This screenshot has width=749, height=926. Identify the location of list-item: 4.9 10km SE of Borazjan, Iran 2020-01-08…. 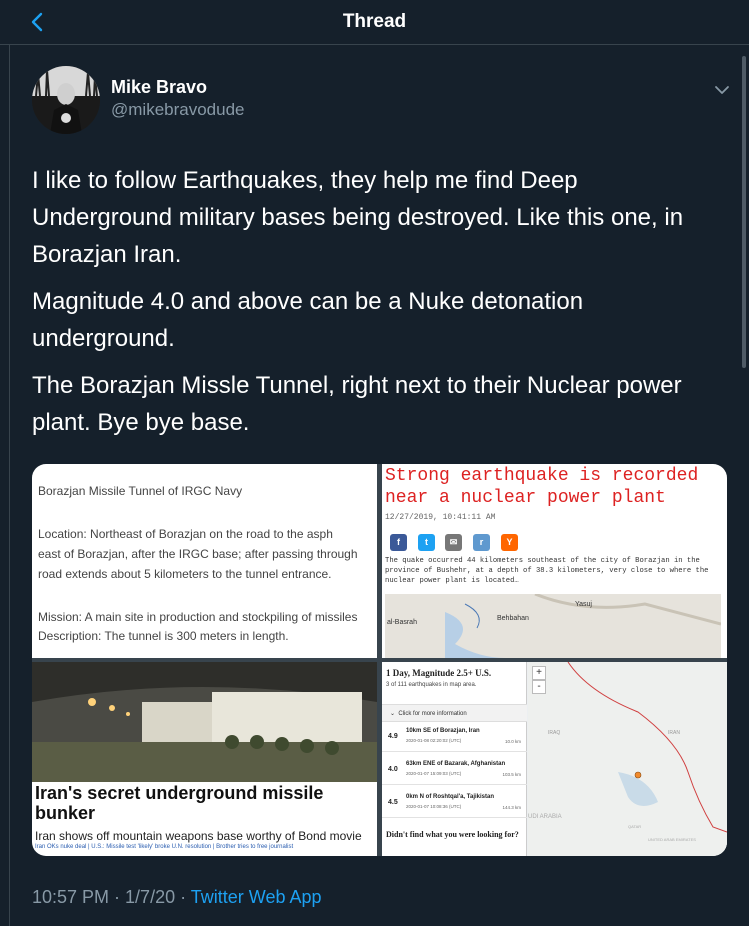
(454, 737).